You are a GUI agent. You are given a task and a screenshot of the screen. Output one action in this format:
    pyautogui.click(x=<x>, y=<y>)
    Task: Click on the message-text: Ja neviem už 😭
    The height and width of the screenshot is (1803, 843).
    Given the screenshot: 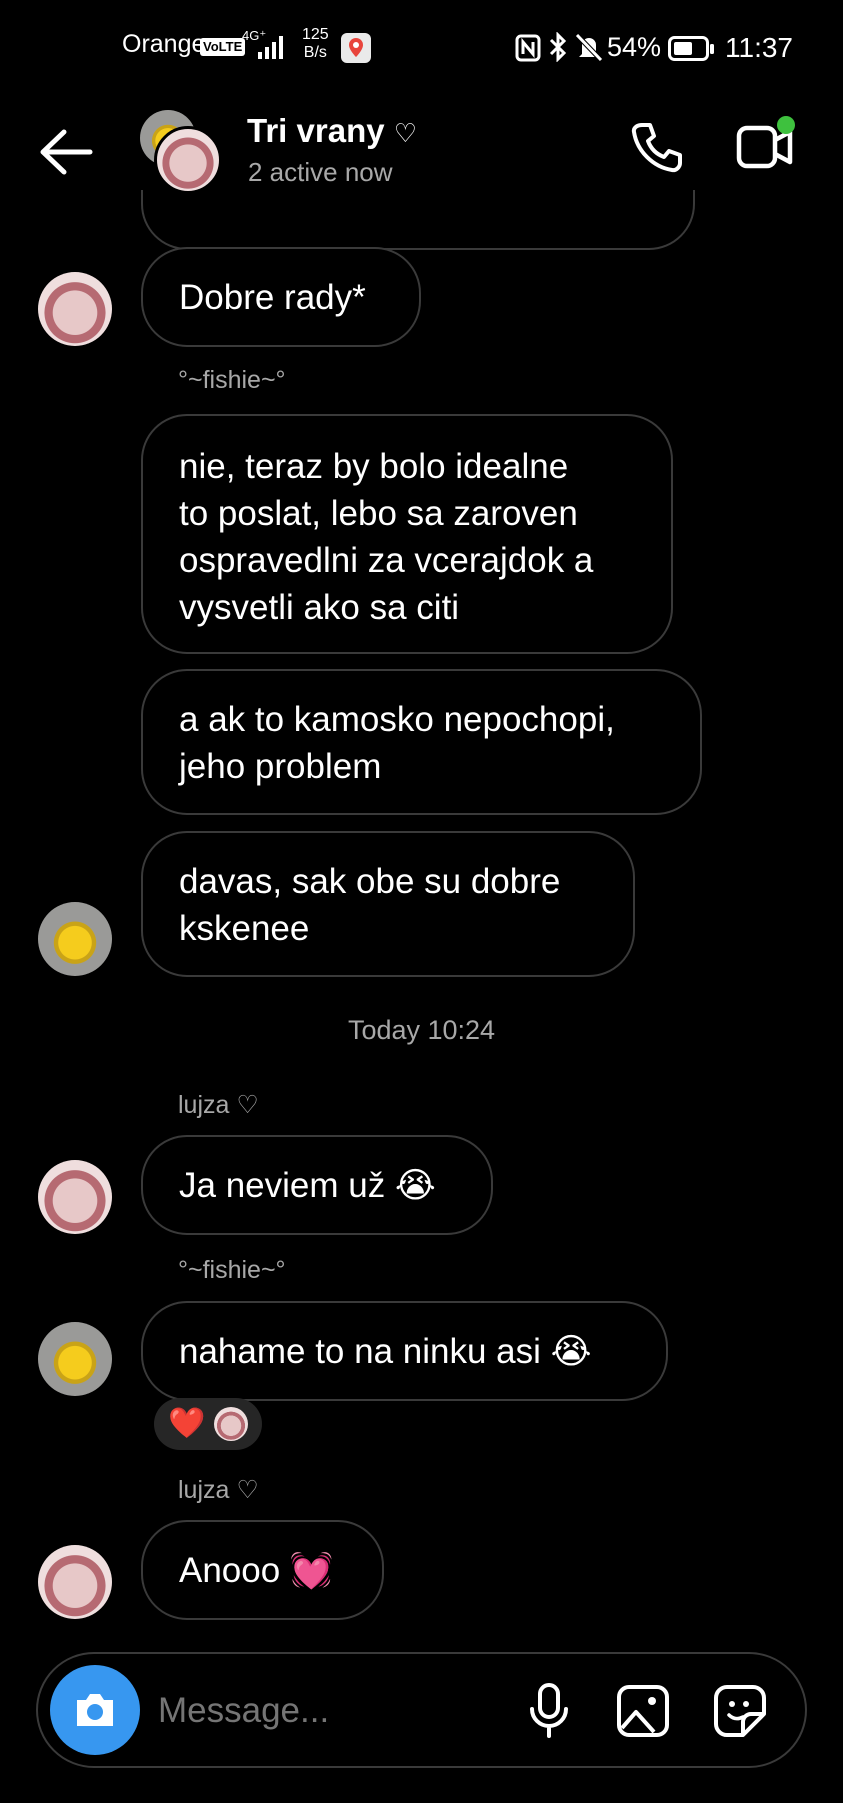 What is the action you would take?
    pyautogui.click(x=307, y=1185)
    